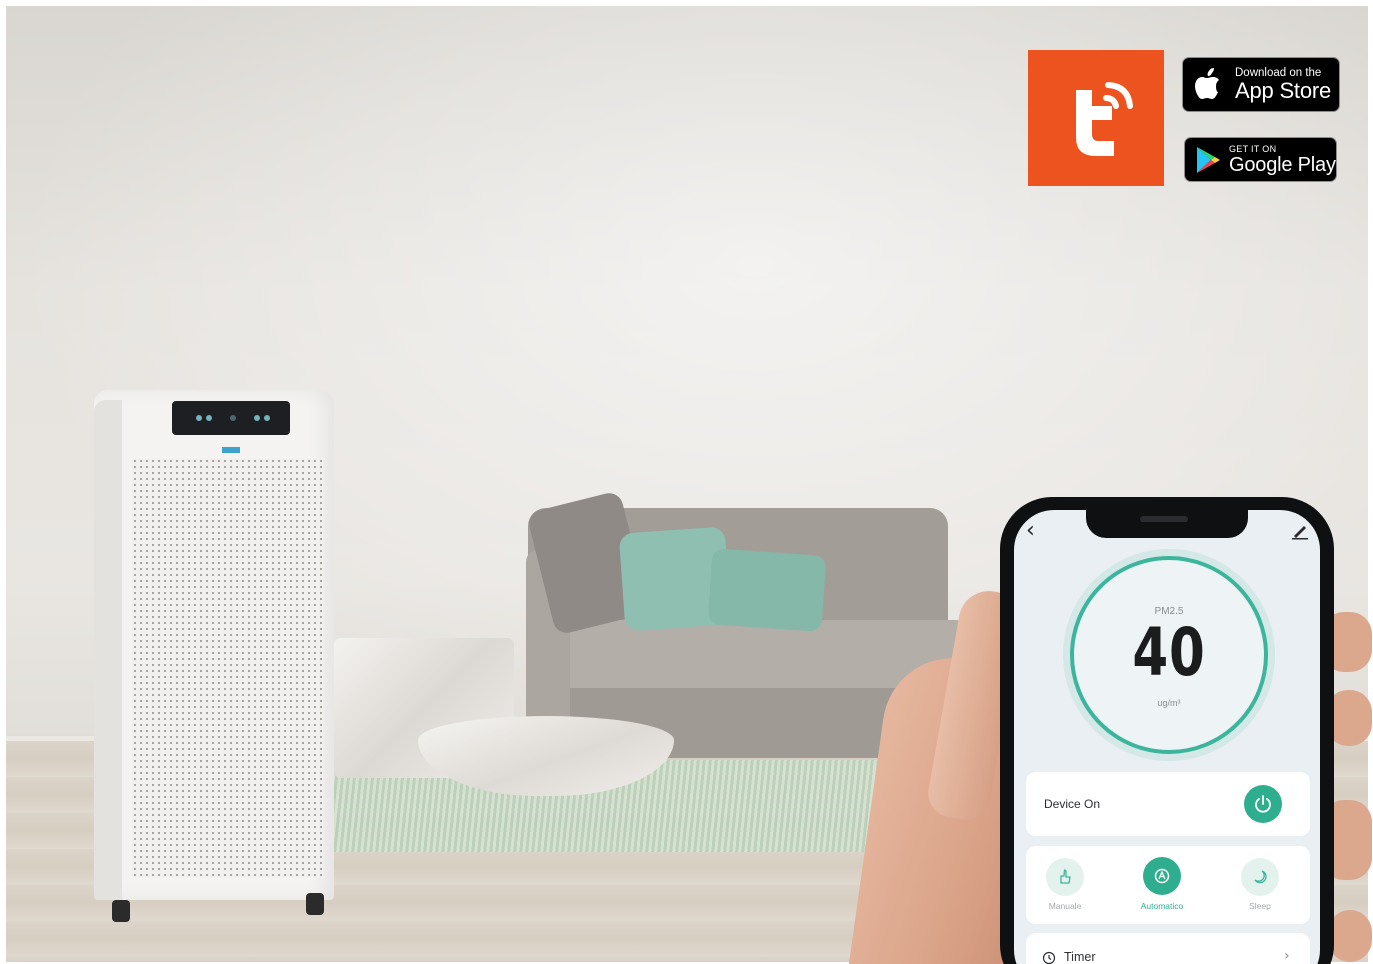 Image resolution: width=1373 pixels, height=964 pixels. What do you see at coordinates (1350, 936) in the screenshot?
I see `finger` at bounding box center [1350, 936].